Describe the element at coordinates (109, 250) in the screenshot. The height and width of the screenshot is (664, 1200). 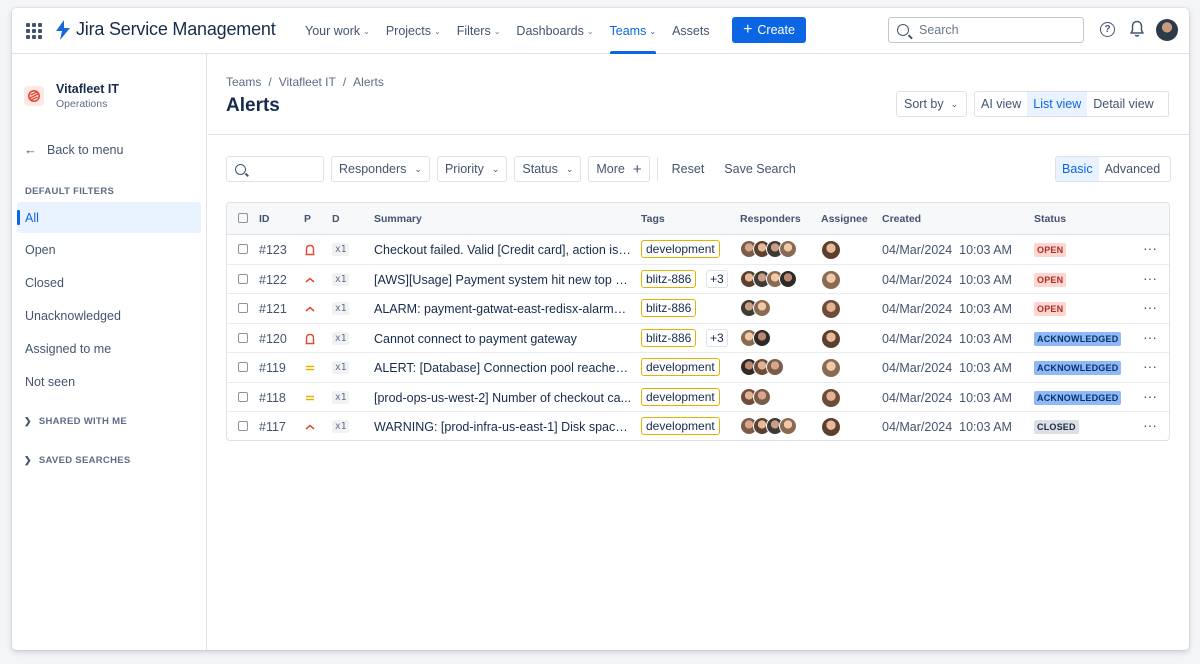
I see `sidebar-item-open: Open` at that location.